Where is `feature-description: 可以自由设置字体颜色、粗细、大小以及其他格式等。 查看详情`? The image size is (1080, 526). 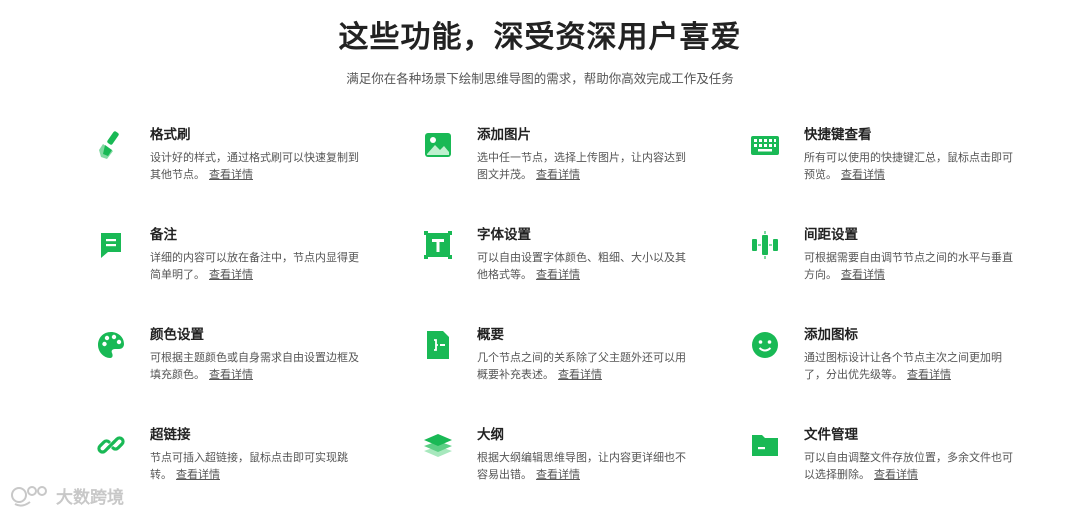 feature-description: 可以自由设置字体颜色、粗细、大小以及其他格式等。 查看详情 is located at coordinates (581, 266).